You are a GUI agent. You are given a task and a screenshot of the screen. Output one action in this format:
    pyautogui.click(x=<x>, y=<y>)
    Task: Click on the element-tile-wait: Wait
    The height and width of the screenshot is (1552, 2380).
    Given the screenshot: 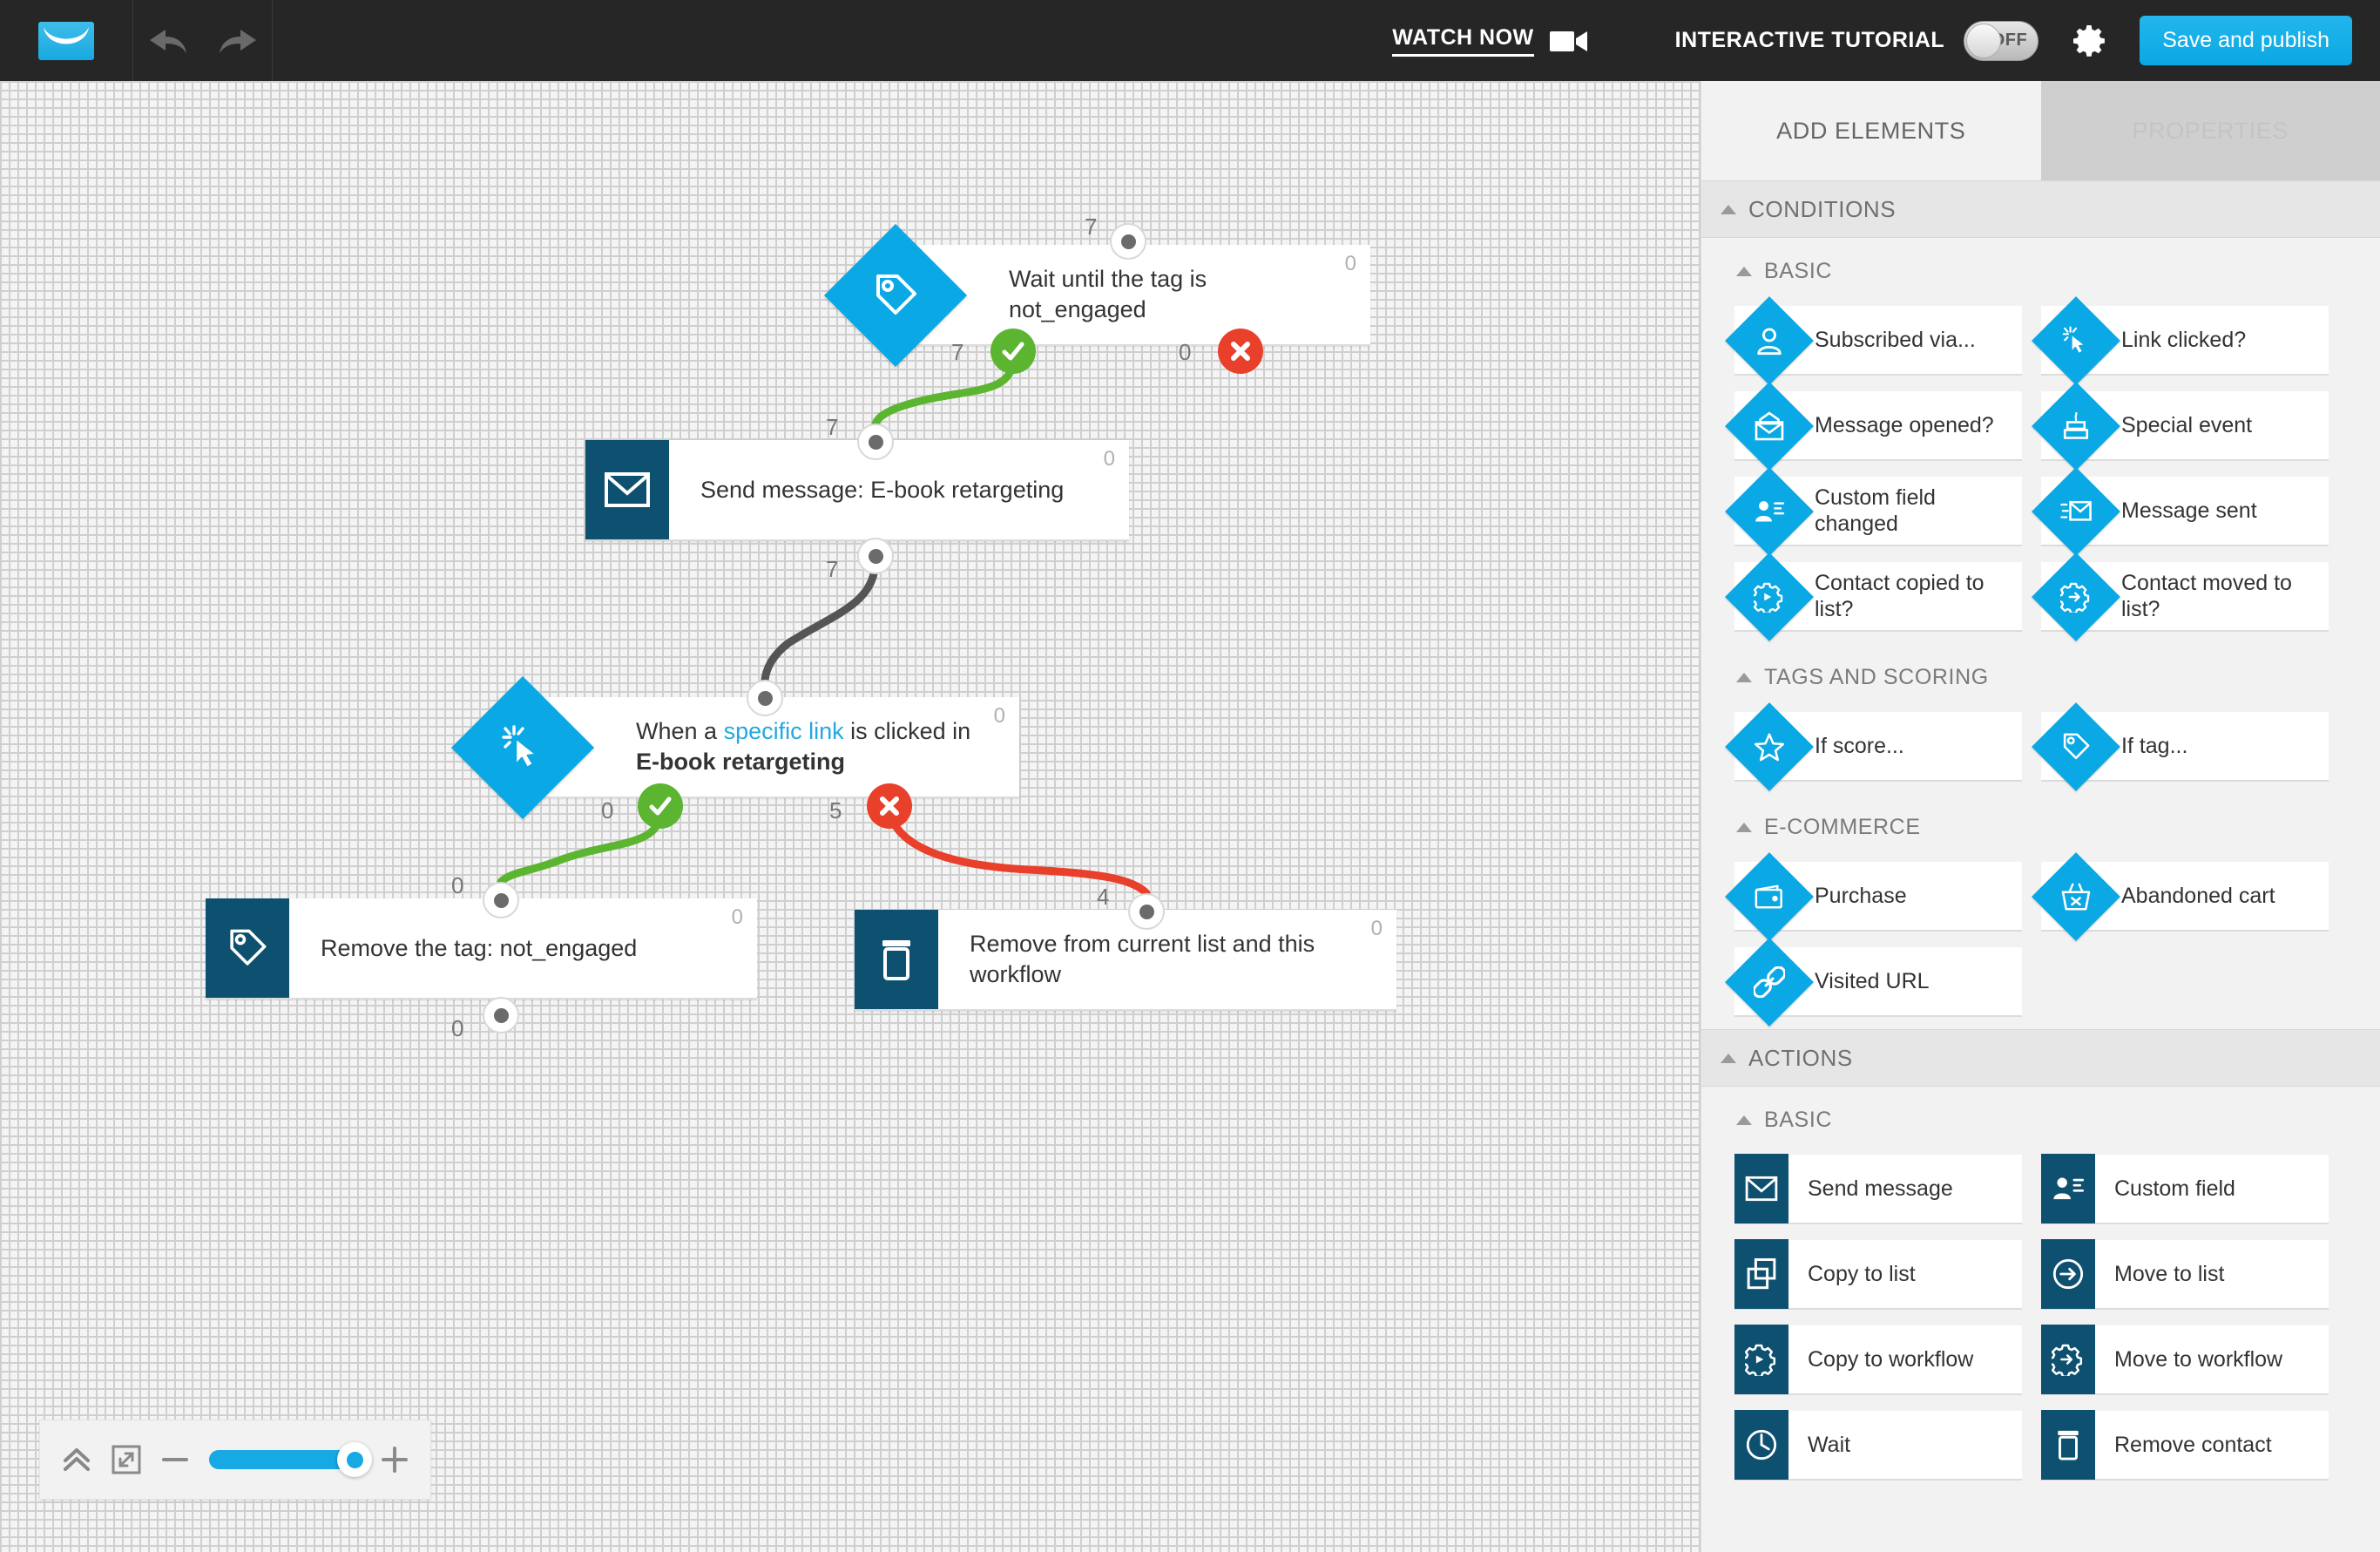 What is the action you would take?
    pyautogui.click(x=1878, y=1445)
    